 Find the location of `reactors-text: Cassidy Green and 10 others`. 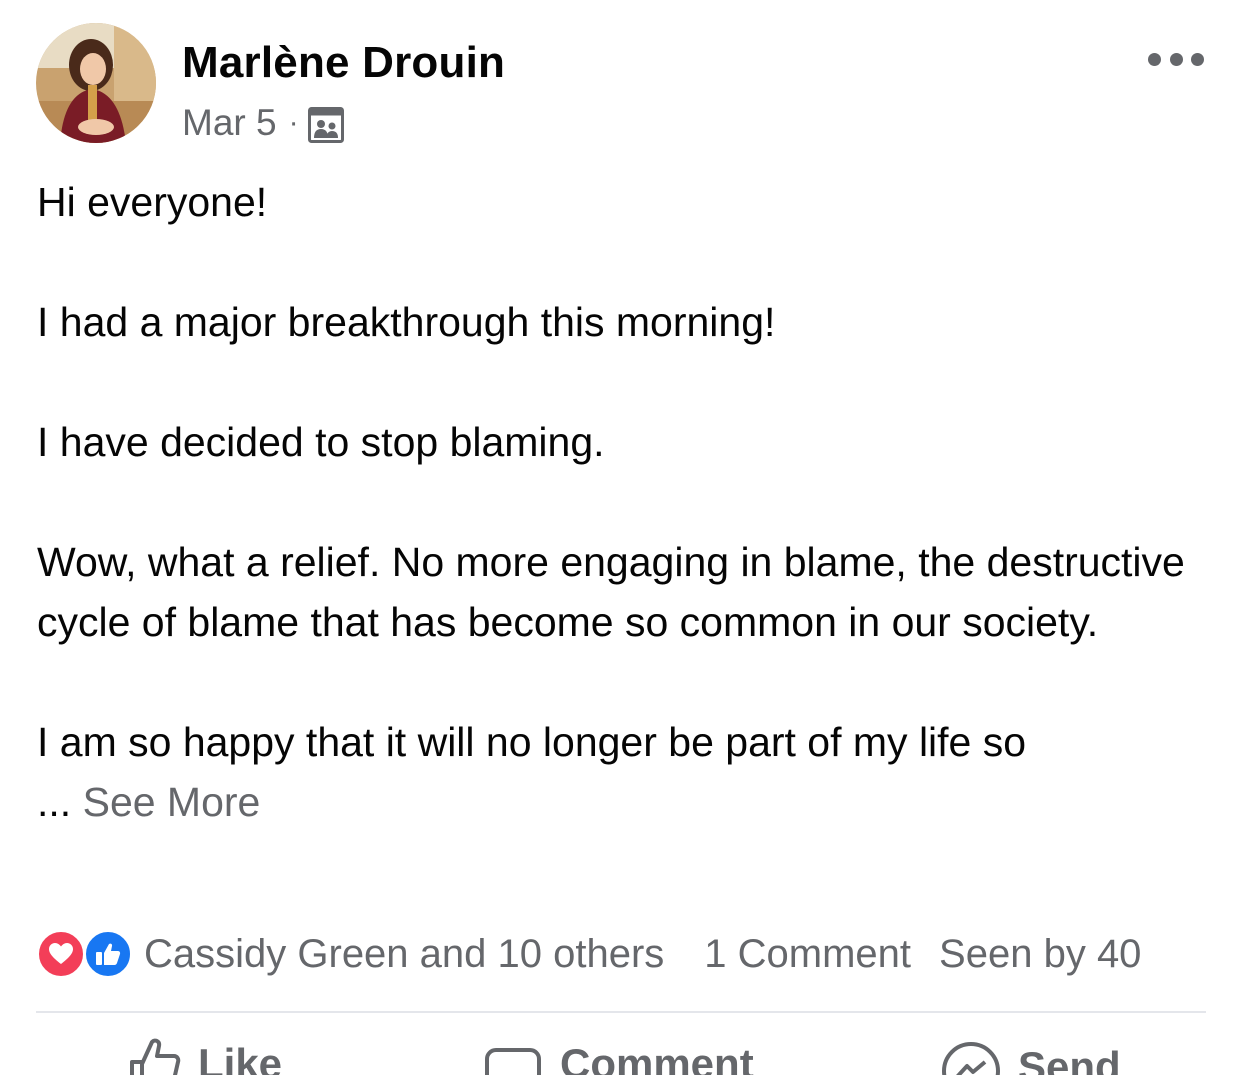

reactors-text: Cassidy Green and 10 others is located at coordinates (404, 954).